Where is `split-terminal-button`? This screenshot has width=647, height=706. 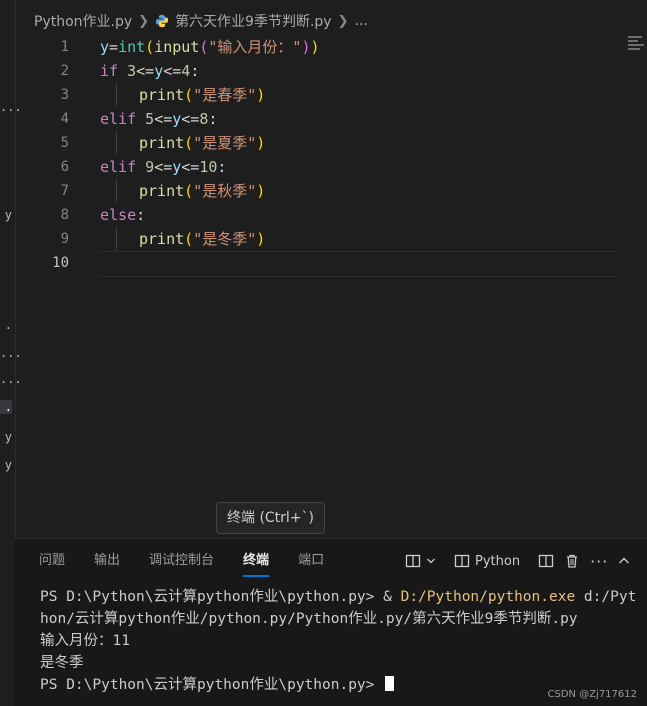
split-terminal-button is located at coordinates (420, 561).